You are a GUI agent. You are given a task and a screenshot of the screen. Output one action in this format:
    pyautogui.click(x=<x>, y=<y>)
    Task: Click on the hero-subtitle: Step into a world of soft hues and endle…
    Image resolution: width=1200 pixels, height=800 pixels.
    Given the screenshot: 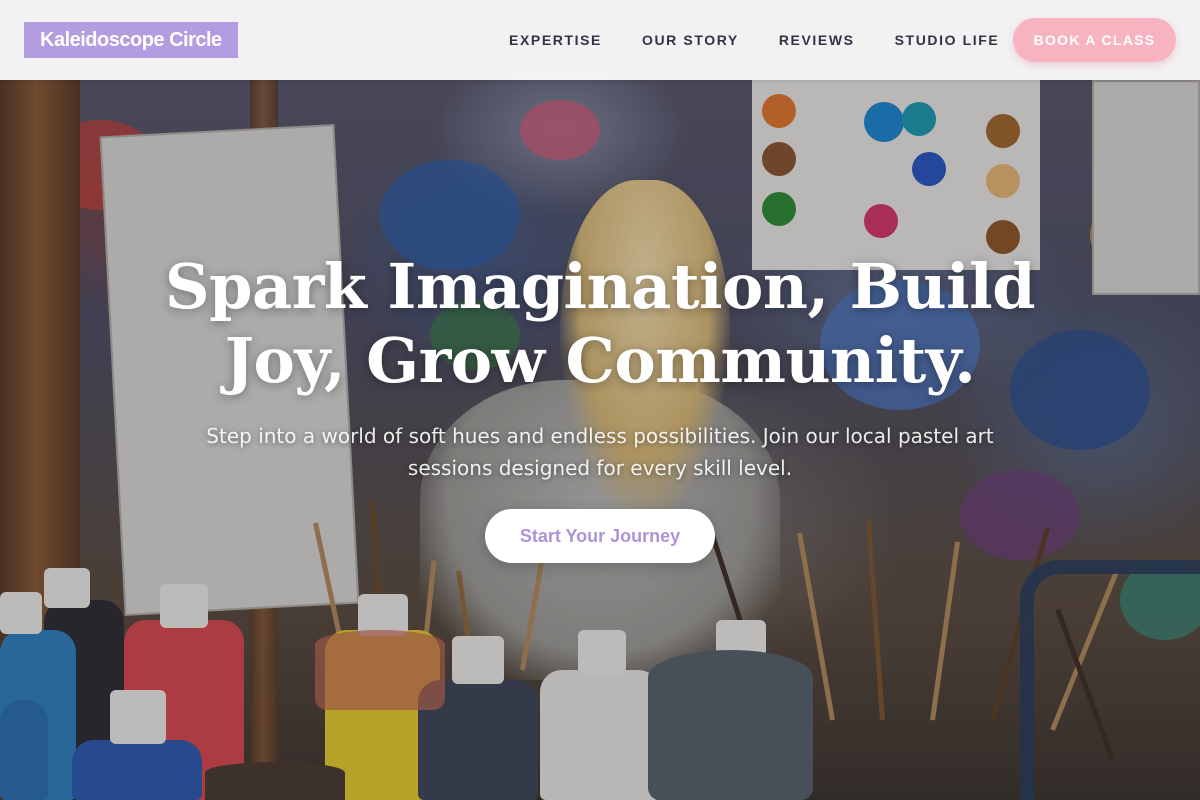 What is the action you would take?
    pyautogui.click(x=600, y=452)
    